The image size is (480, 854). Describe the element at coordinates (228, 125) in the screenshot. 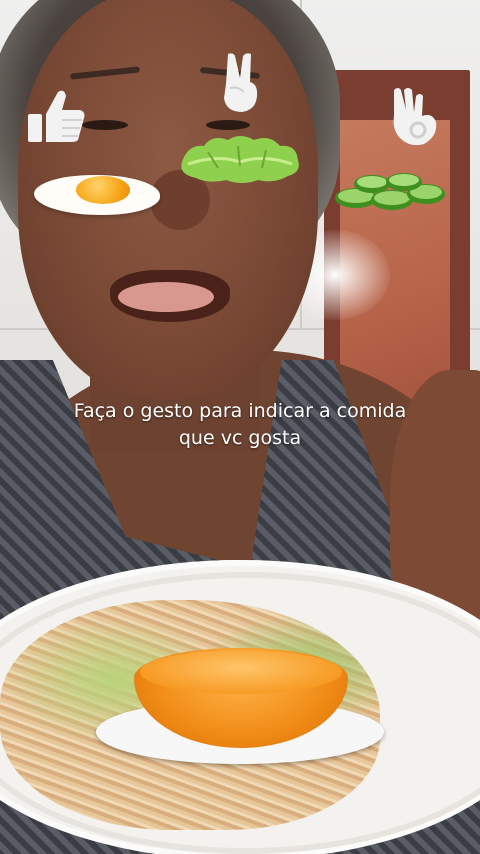

I see `right-eye` at that location.